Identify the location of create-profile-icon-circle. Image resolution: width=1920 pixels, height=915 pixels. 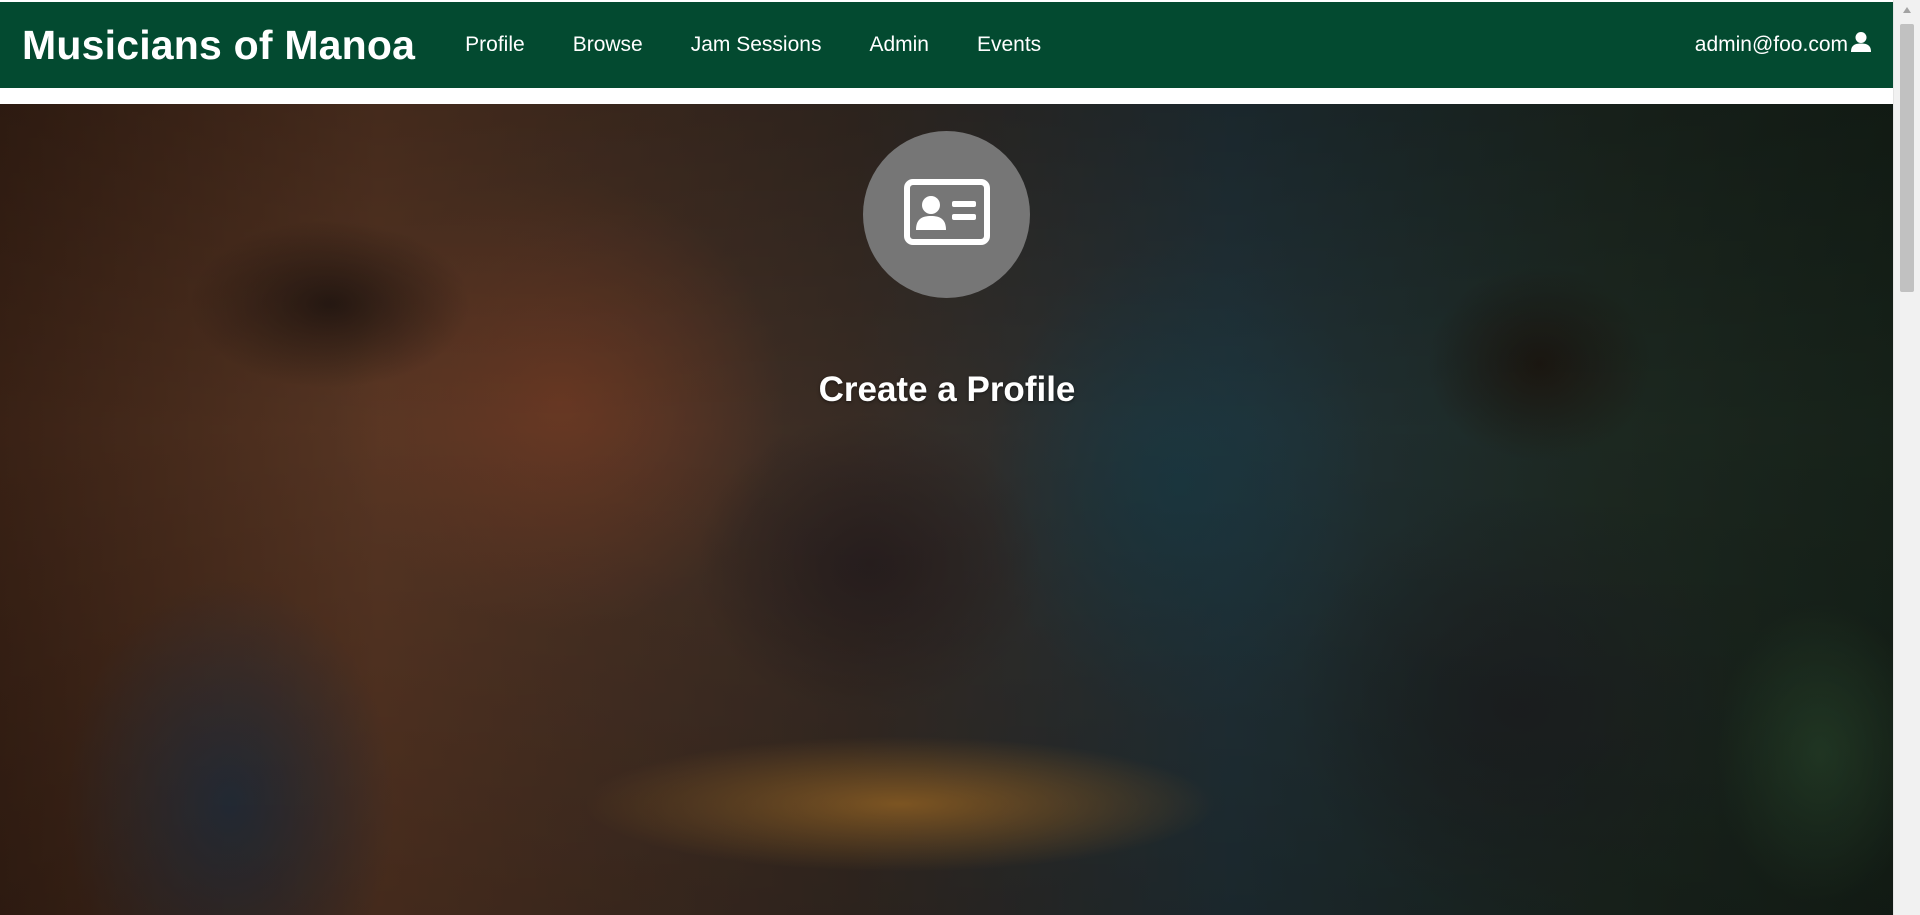
(946, 214).